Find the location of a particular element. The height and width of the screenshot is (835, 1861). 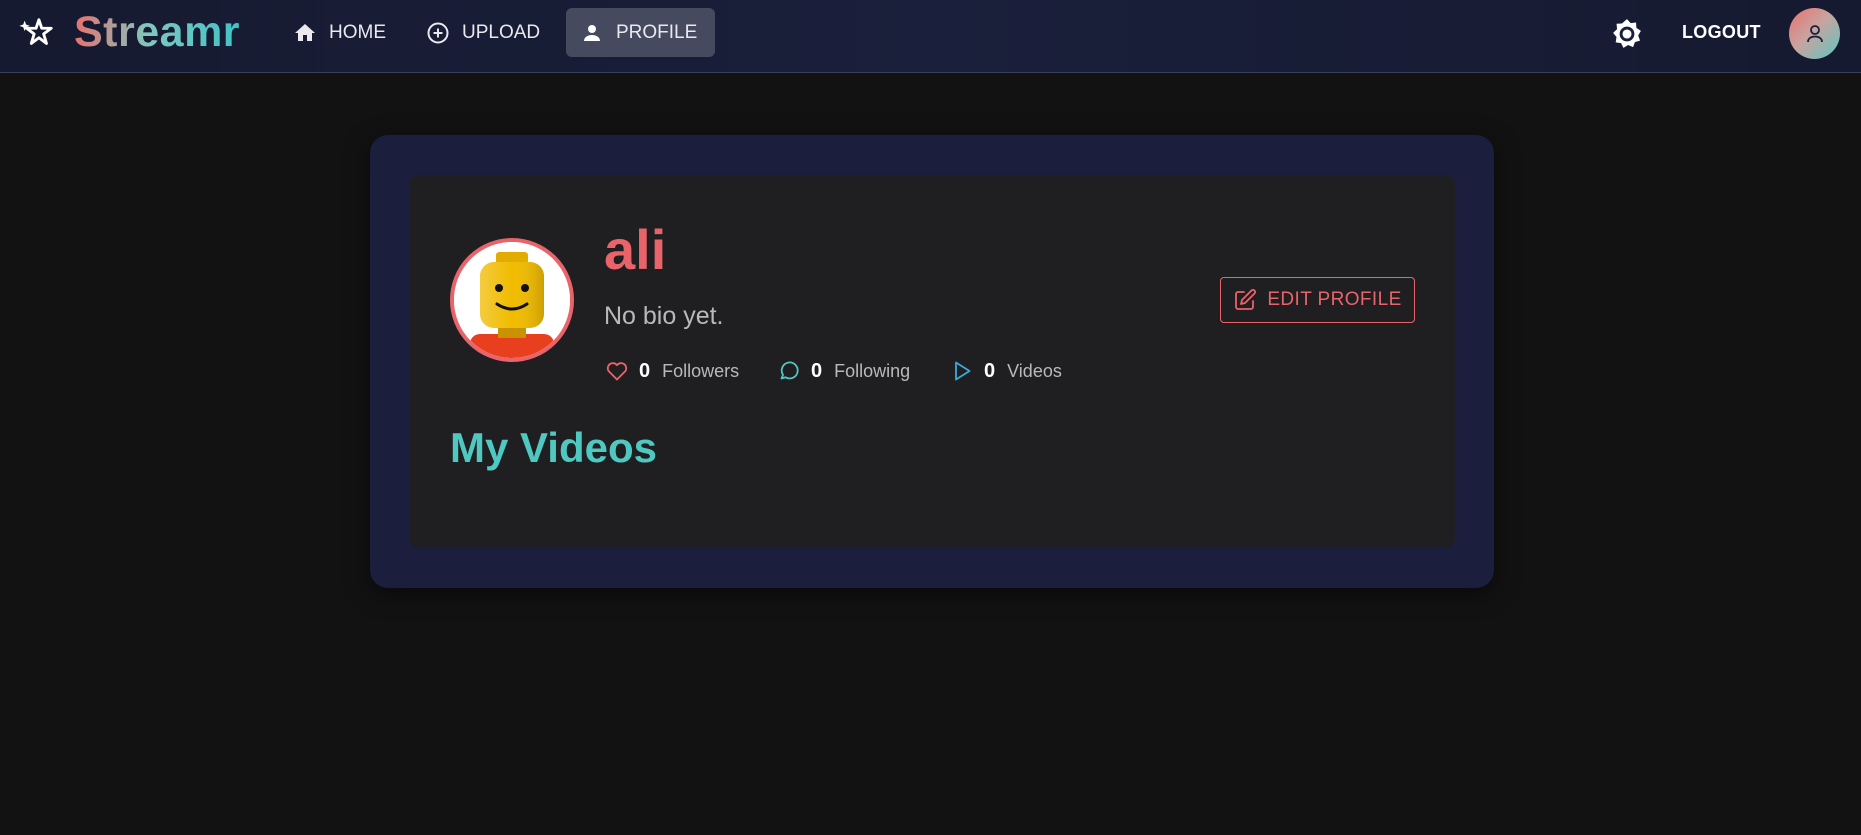

home-icon is located at coordinates (305, 32).